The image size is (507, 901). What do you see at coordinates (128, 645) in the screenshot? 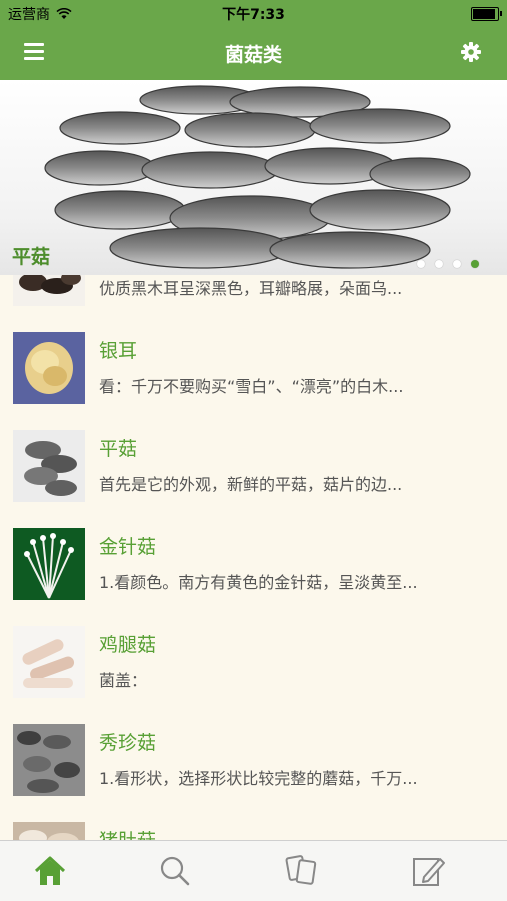
I see `item-title: 鸡腿菇` at bounding box center [128, 645].